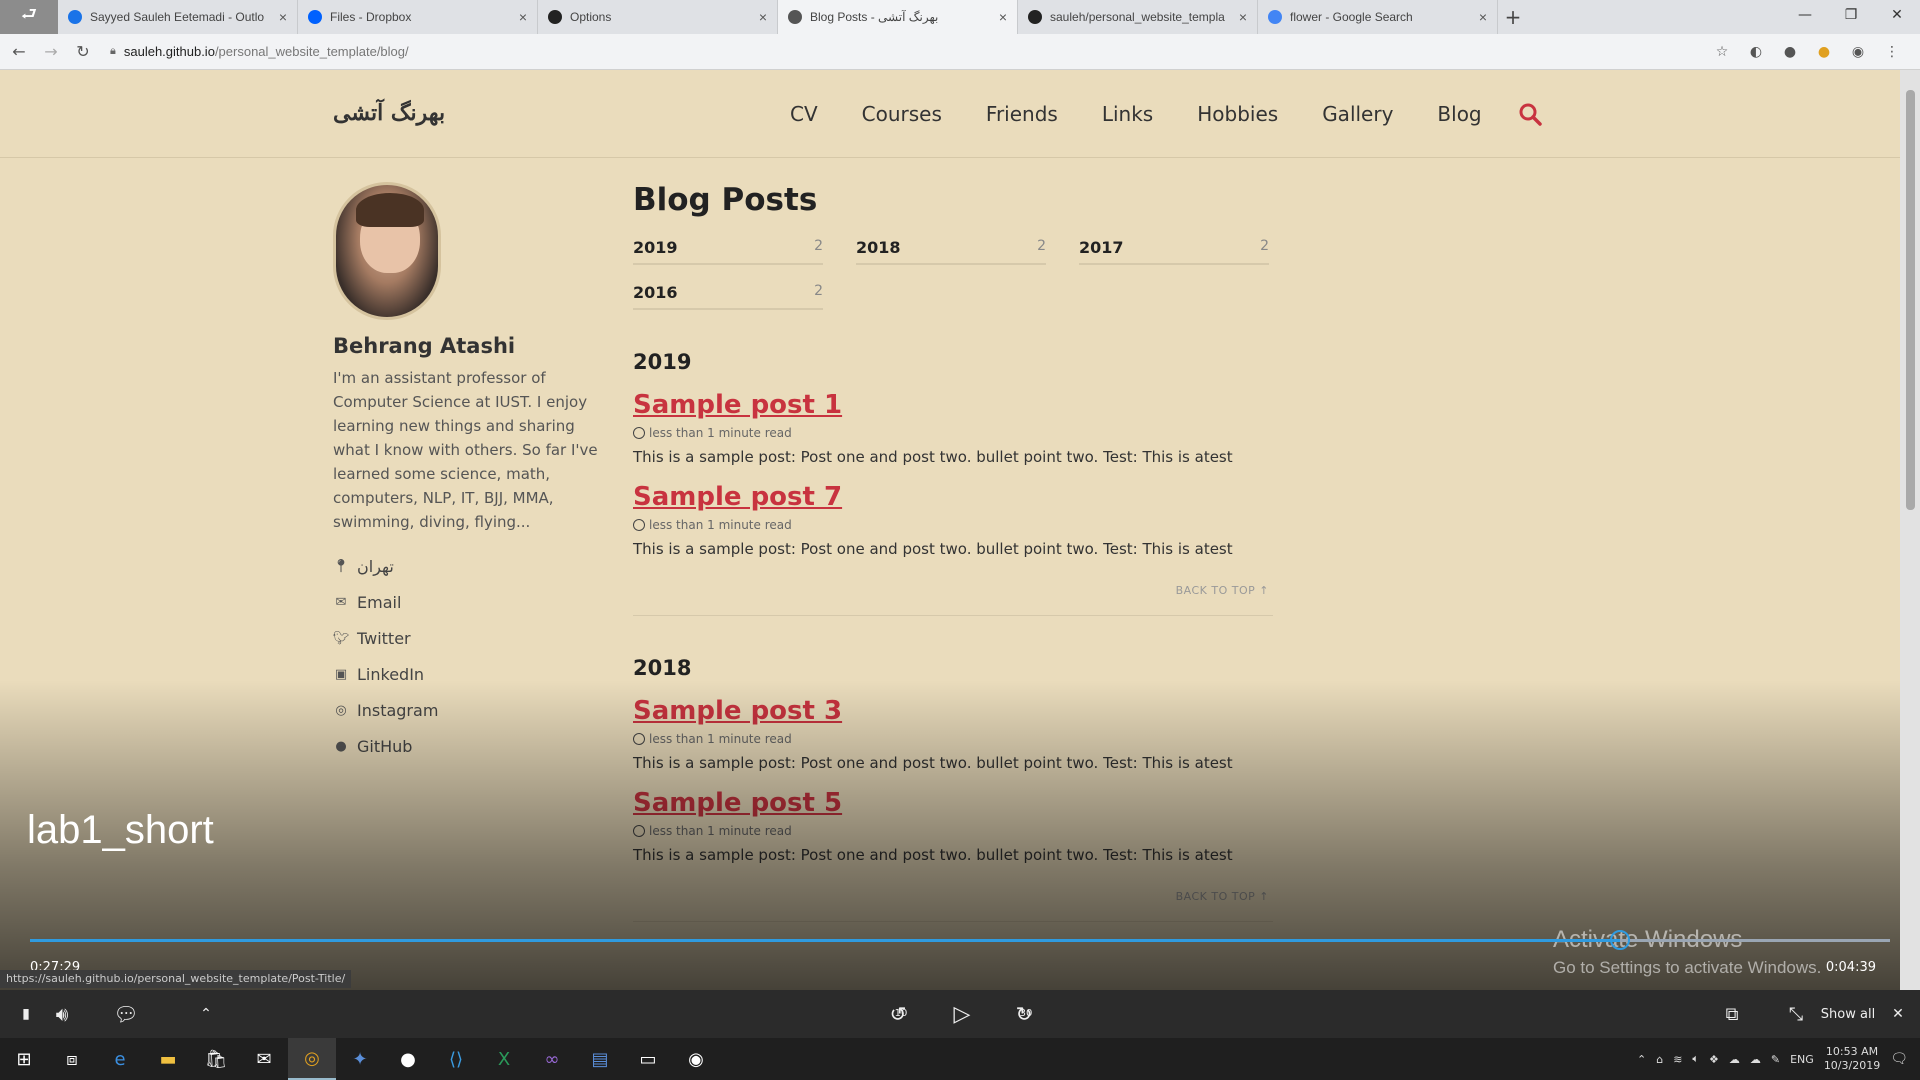 The height and width of the screenshot is (1080, 1920). Describe the element at coordinates (953, 497) in the screenshot. I see `post-title-link: Sample post 7` at that location.